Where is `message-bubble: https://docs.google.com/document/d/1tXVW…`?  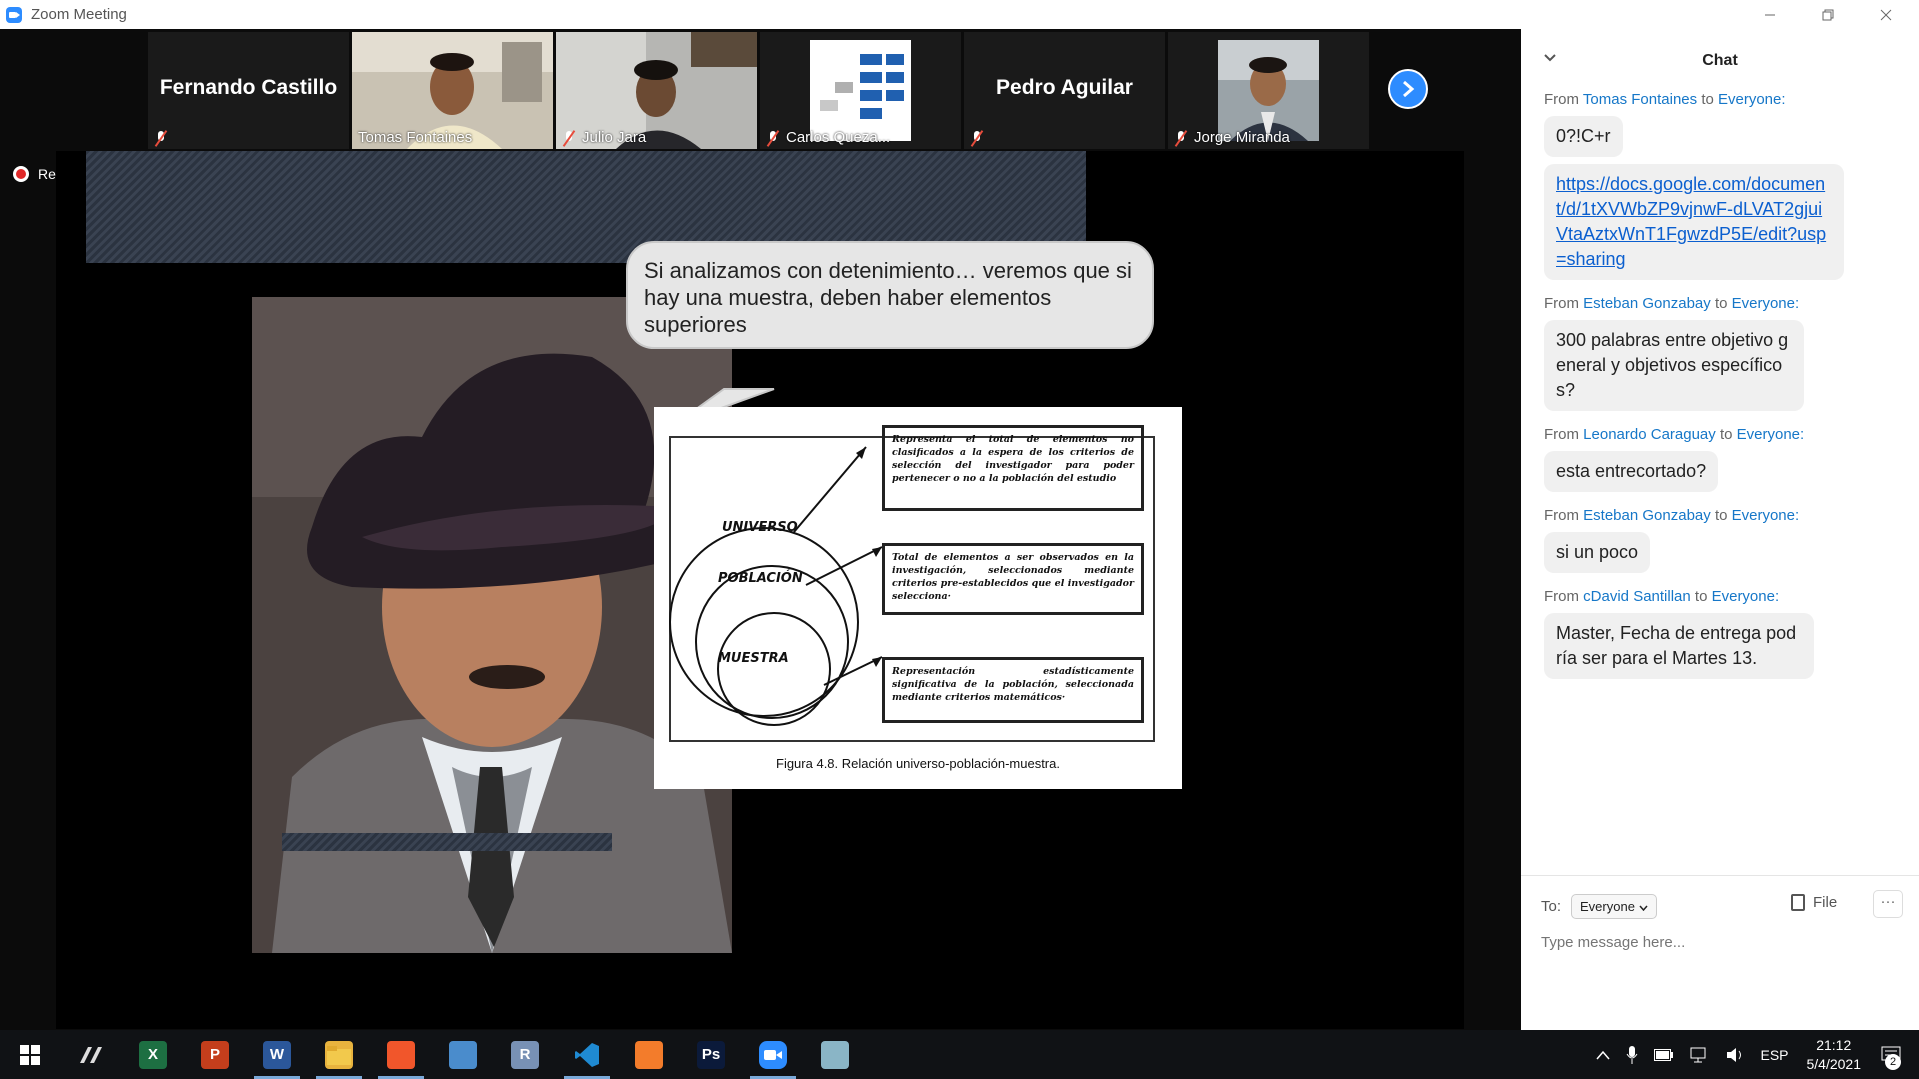
message-bubble: https://docs.google.com/document/d/1tXVW… is located at coordinates (1694, 222).